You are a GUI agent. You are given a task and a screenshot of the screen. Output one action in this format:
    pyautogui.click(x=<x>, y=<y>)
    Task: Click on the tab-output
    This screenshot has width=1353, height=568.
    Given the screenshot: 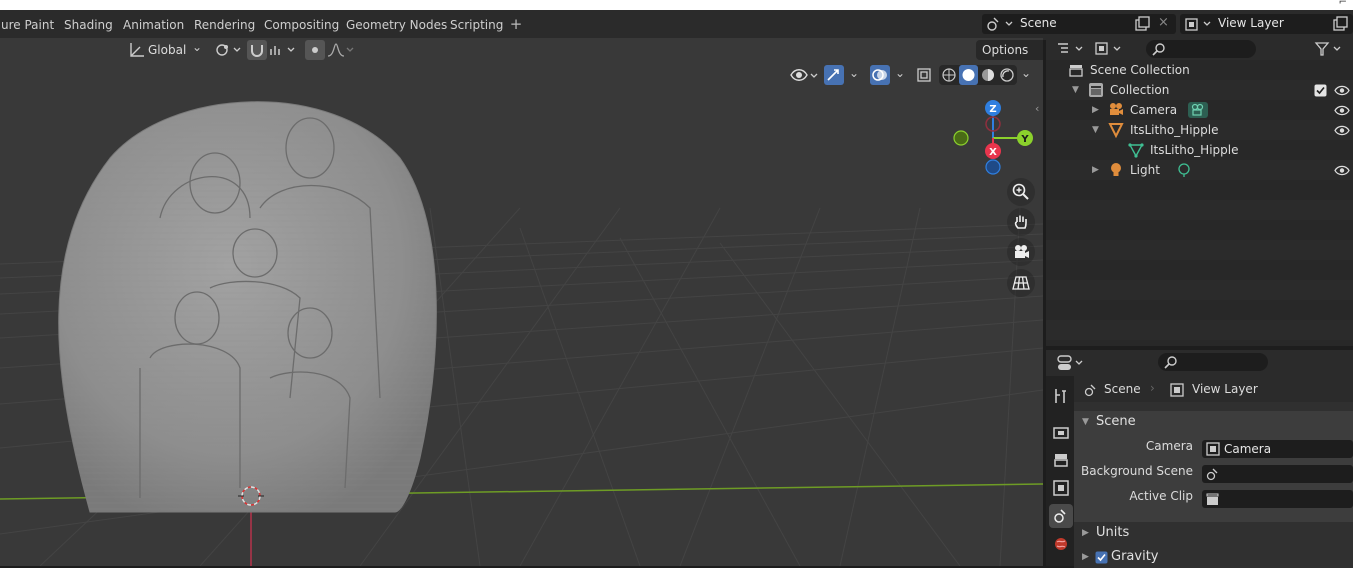 What is the action you would take?
    pyautogui.click(x=1061, y=460)
    